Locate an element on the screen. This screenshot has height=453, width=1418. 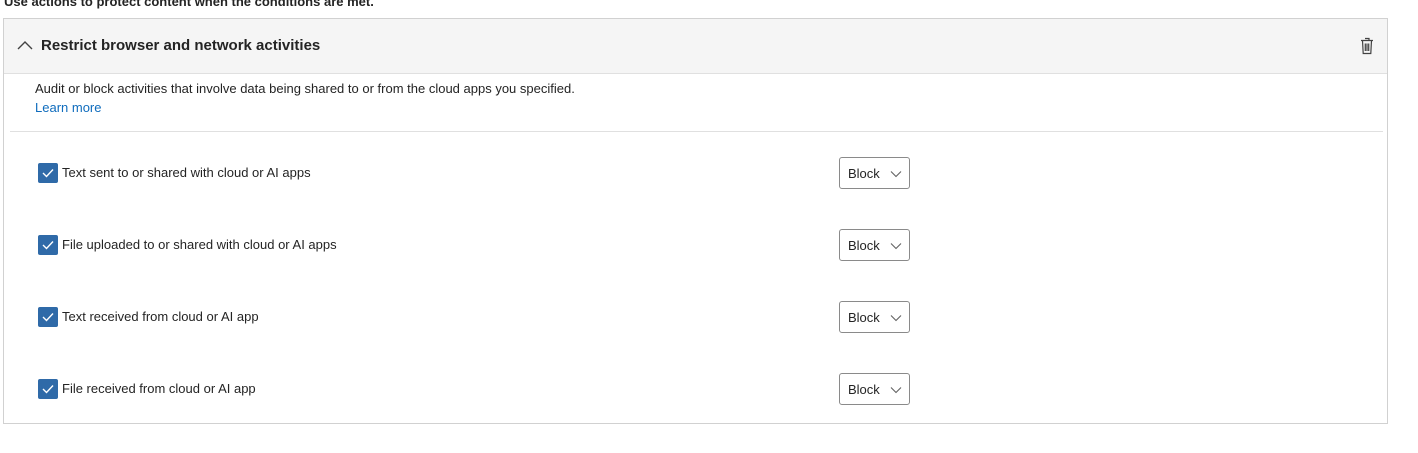
delete-button is located at coordinates (1367, 46).